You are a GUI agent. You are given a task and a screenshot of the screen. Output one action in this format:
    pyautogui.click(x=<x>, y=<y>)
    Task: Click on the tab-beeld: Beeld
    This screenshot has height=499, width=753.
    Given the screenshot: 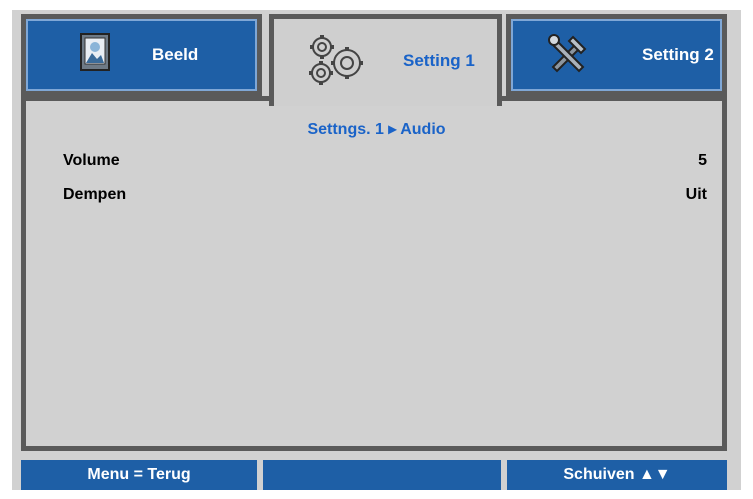 What is the action you would take?
    pyautogui.click(x=141, y=55)
    